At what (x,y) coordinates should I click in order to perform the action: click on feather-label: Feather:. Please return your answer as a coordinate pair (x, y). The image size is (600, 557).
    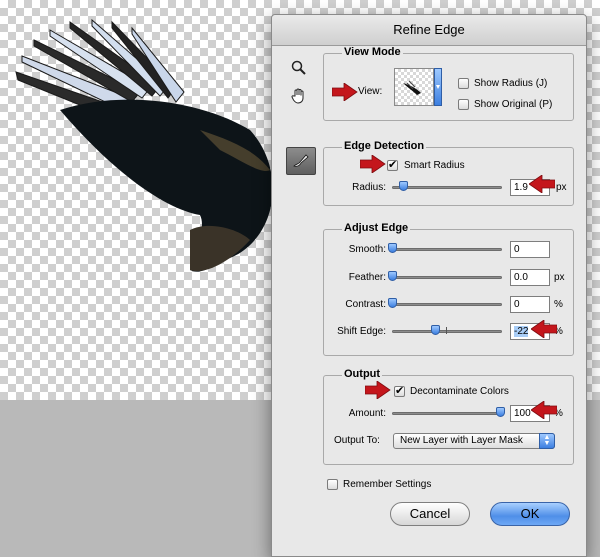
    Looking at the image, I should click on (367, 277).